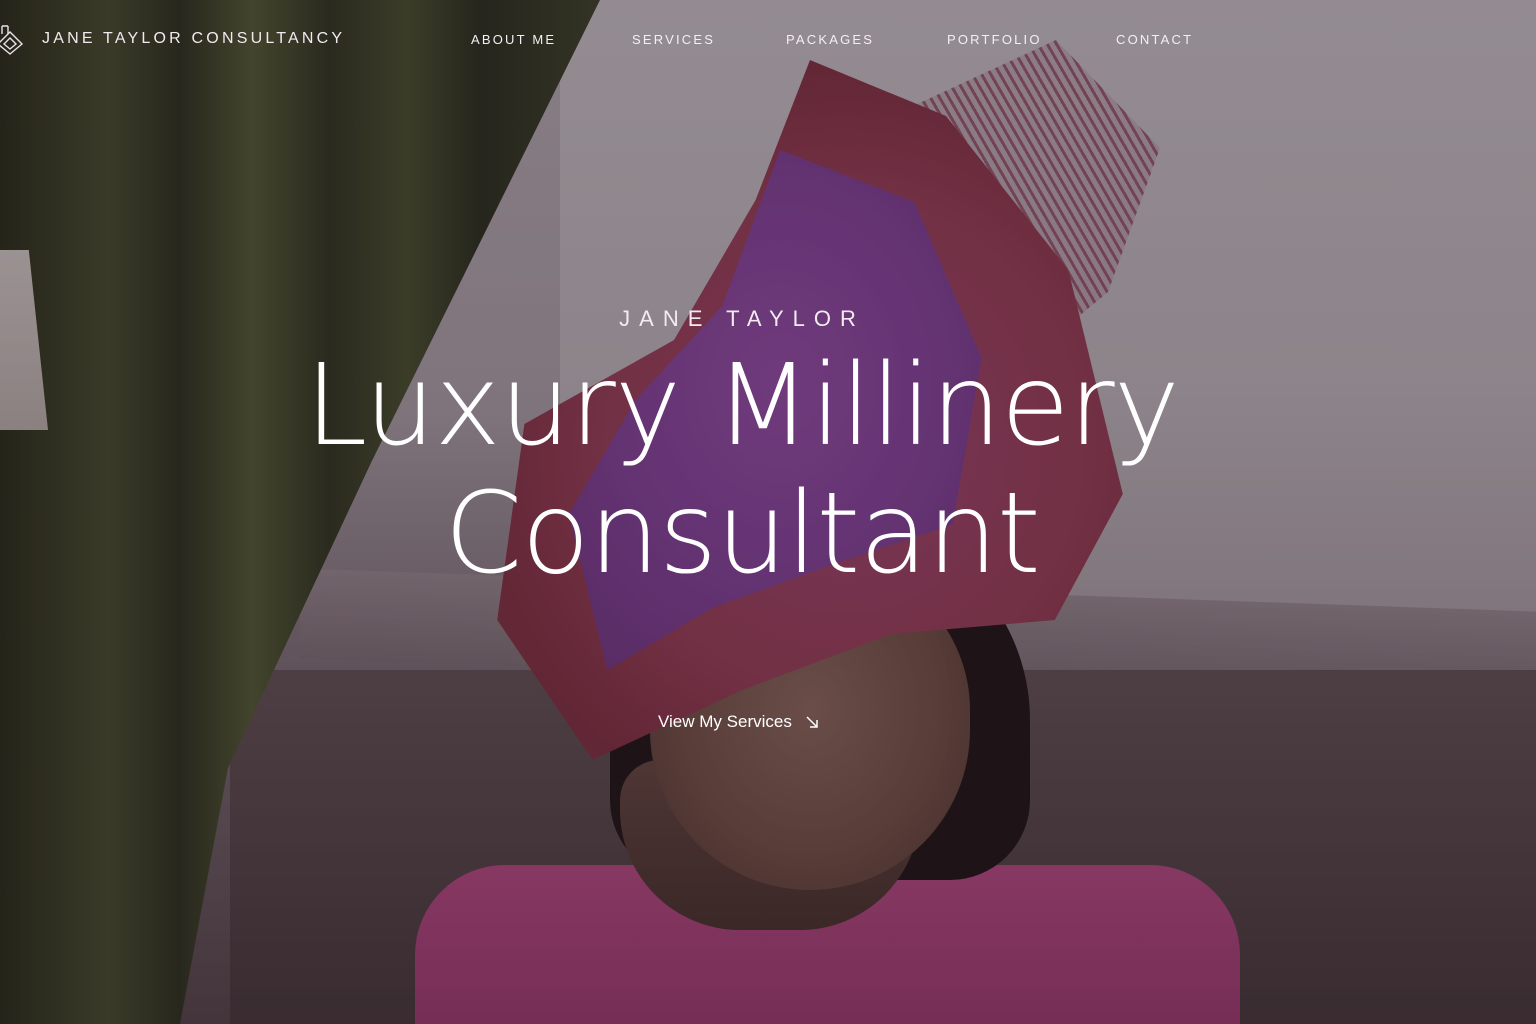 The height and width of the screenshot is (1024, 1536). What do you see at coordinates (742, 406) in the screenshot?
I see `headline-line-1: Luxury Millinery` at bounding box center [742, 406].